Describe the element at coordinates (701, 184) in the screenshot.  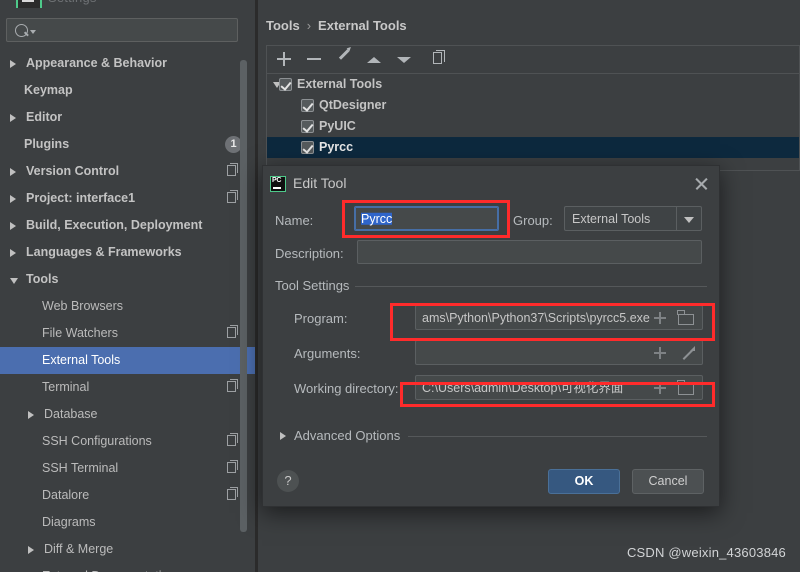
I see `close-icon` at that location.